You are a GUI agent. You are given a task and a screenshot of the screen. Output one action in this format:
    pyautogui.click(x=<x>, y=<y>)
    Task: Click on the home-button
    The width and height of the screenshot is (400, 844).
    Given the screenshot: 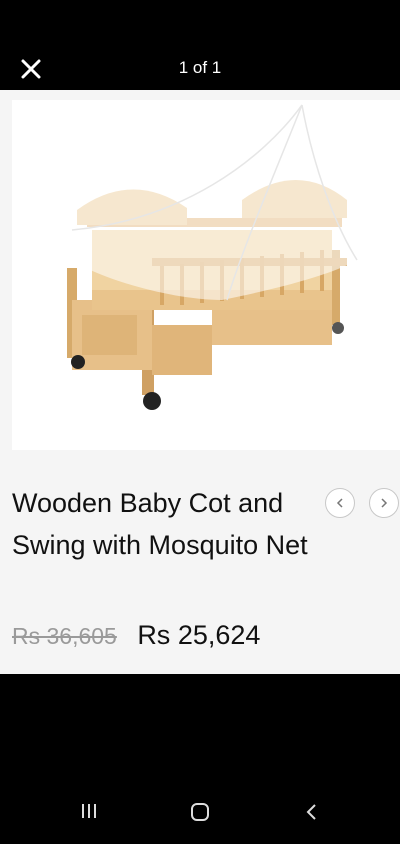 What is the action you would take?
    pyautogui.click(x=200, y=814)
    